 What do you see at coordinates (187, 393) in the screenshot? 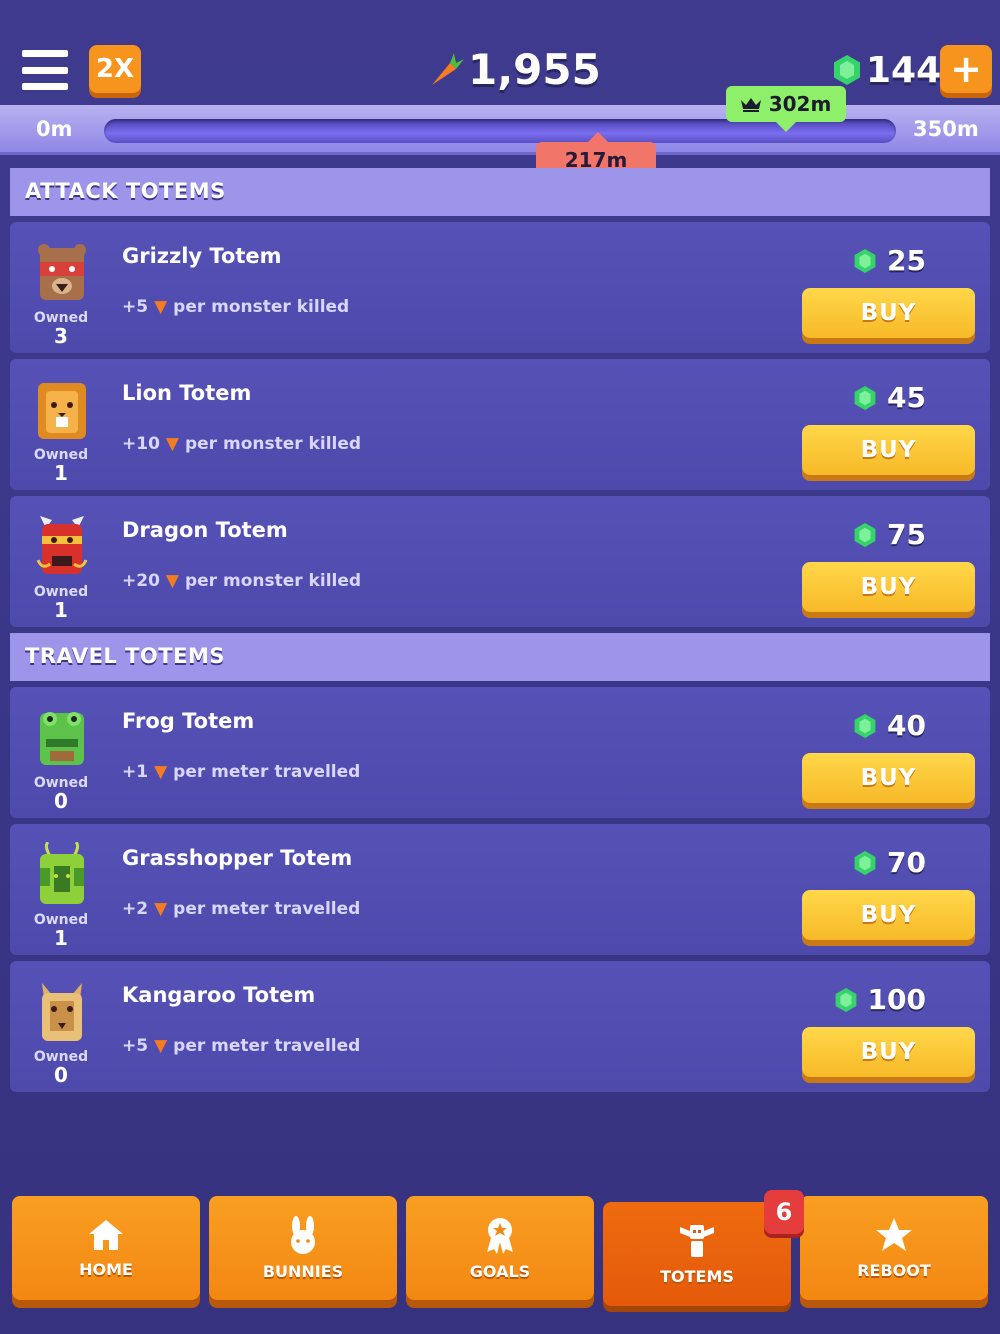
I see `totem-name: Lion Totem` at bounding box center [187, 393].